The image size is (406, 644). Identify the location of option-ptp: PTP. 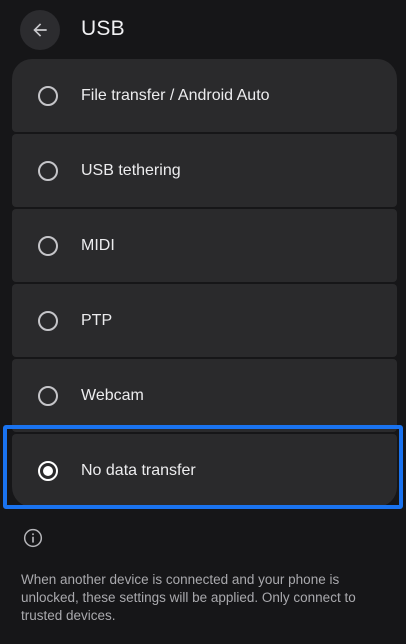
(204, 320).